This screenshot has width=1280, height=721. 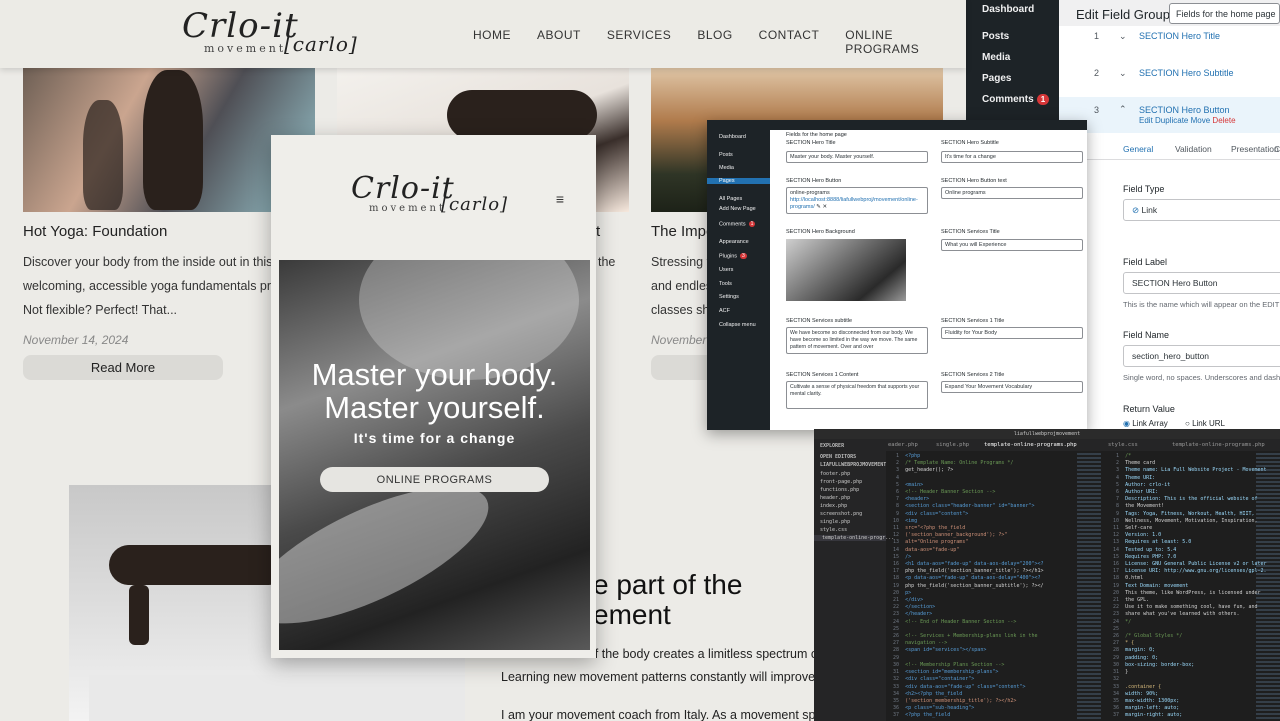 I want to click on code-line: 33 .container {, so click(x=1188, y=687).